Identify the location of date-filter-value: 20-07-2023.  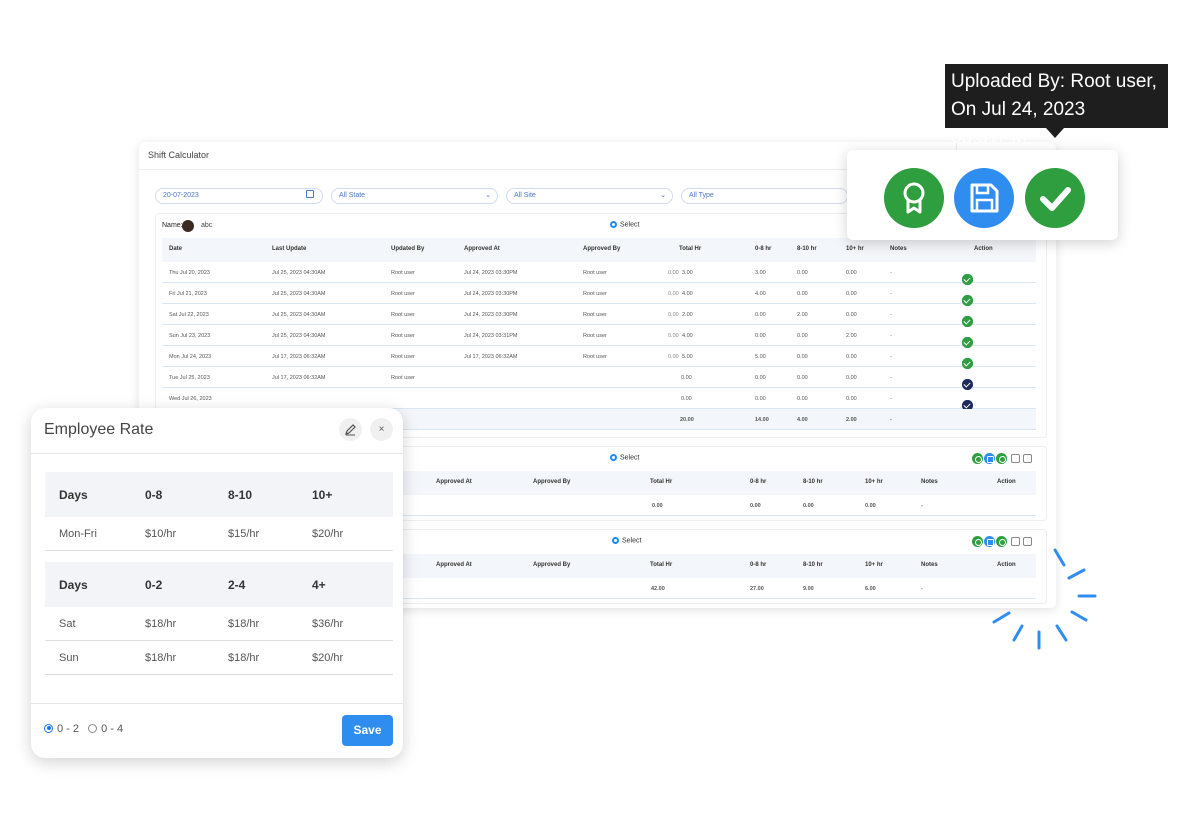
(181, 195).